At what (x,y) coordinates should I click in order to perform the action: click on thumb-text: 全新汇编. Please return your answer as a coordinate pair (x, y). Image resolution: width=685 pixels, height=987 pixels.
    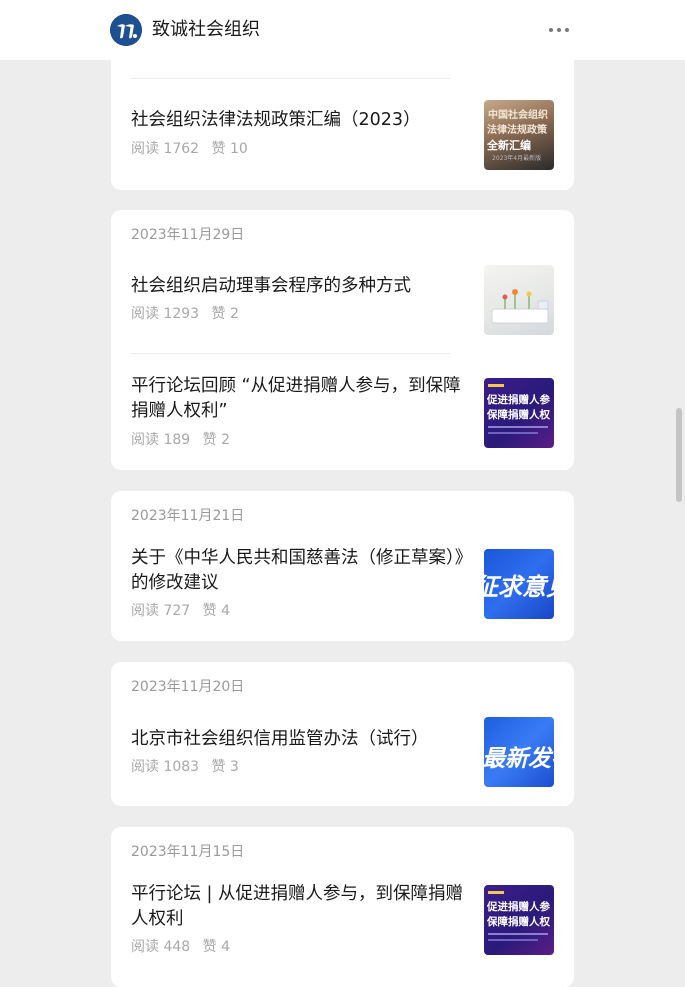
    Looking at the image, I should click on (509, 145).